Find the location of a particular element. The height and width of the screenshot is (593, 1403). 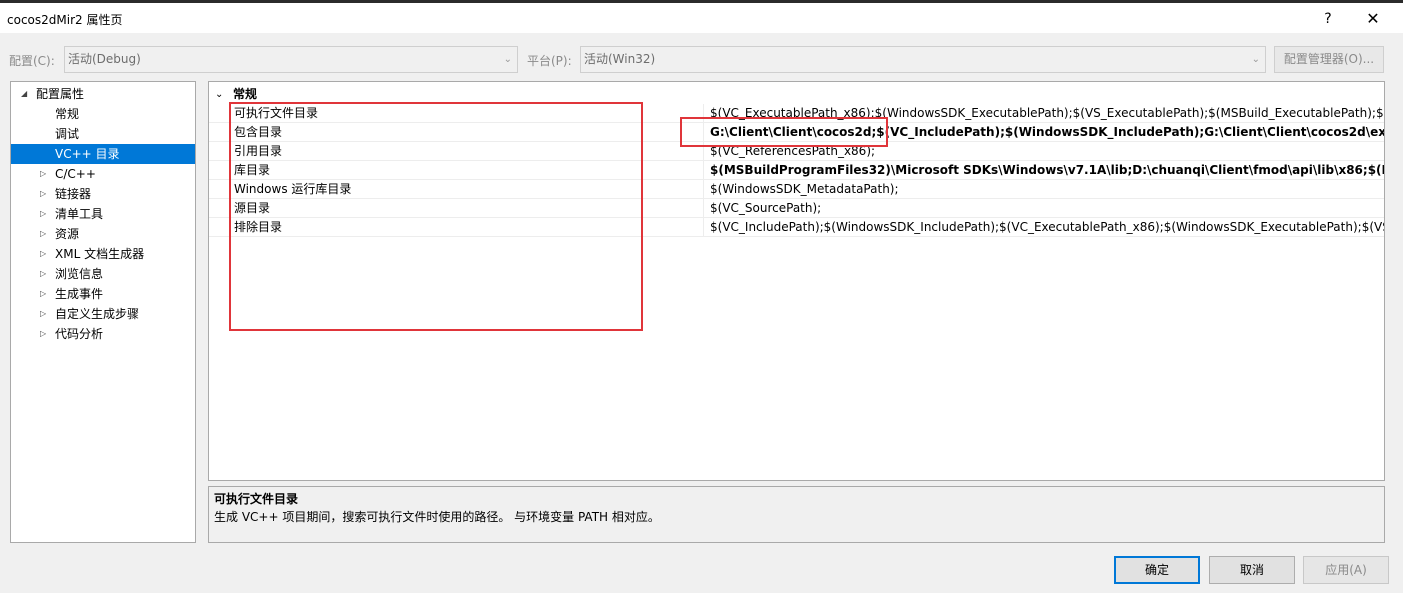

tree-item-label: VC++ 目录 is located at coordinates (87, 154).